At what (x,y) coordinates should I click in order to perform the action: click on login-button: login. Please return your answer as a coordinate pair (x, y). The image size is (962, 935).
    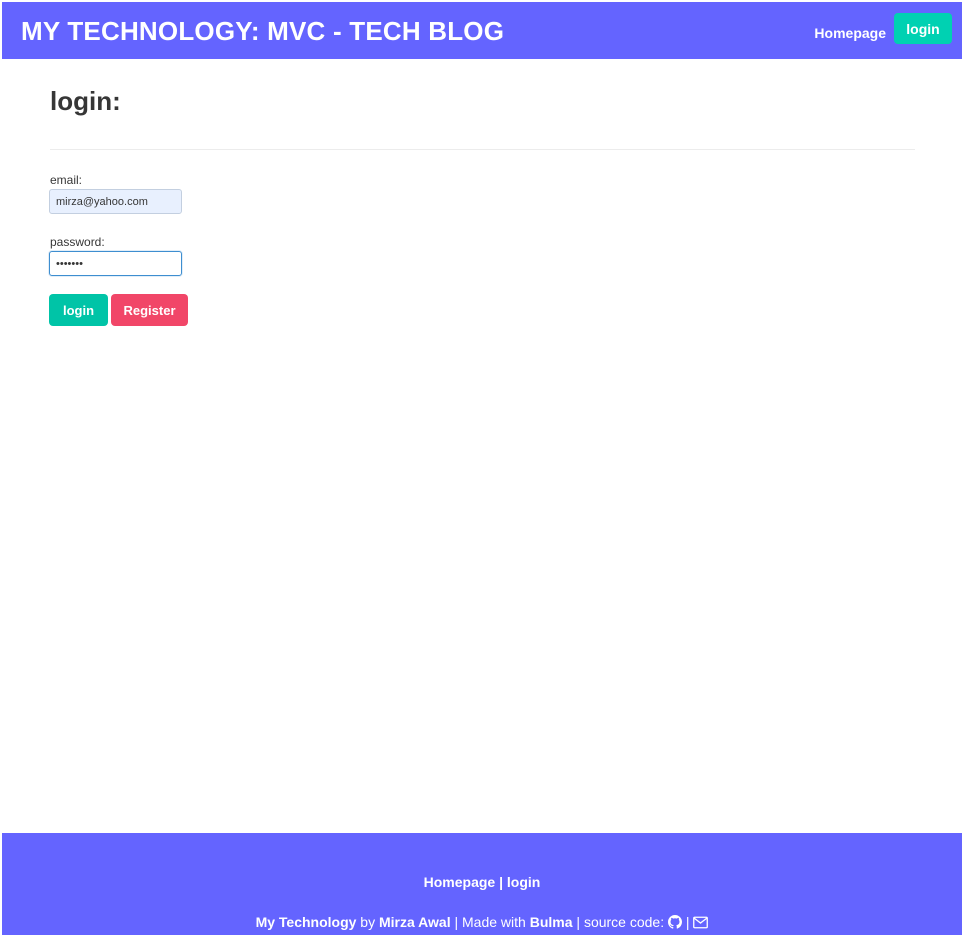
    Looking at the image, I should click on (78, 310).